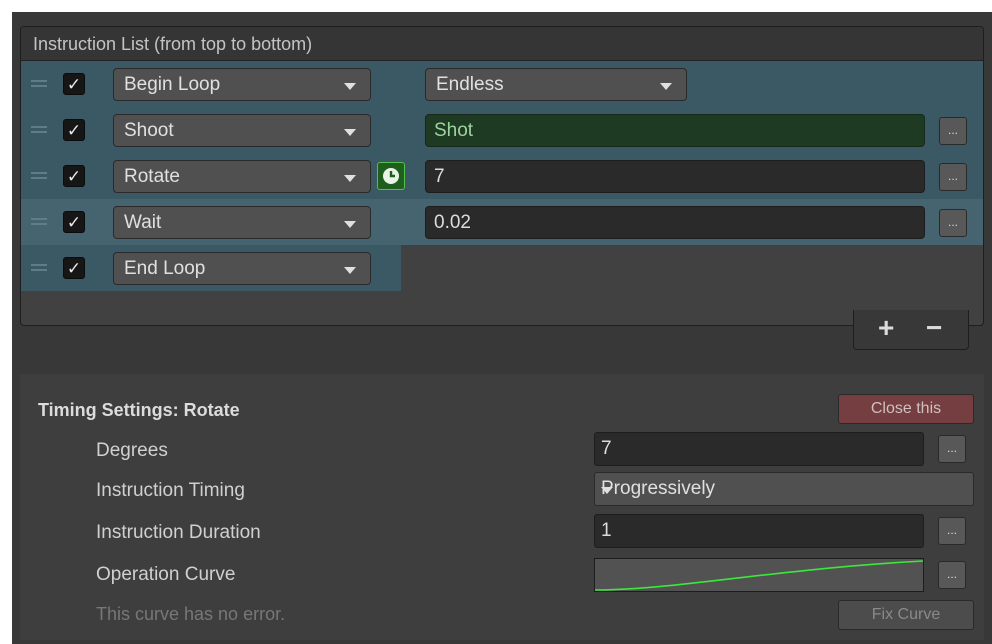 The height and width of the screenshot is (644, 992). Describe the element at coordinates (173, 44) in the screenshot. I see `instruction-list-title: Instruction List (from top to bottom)` at that location.